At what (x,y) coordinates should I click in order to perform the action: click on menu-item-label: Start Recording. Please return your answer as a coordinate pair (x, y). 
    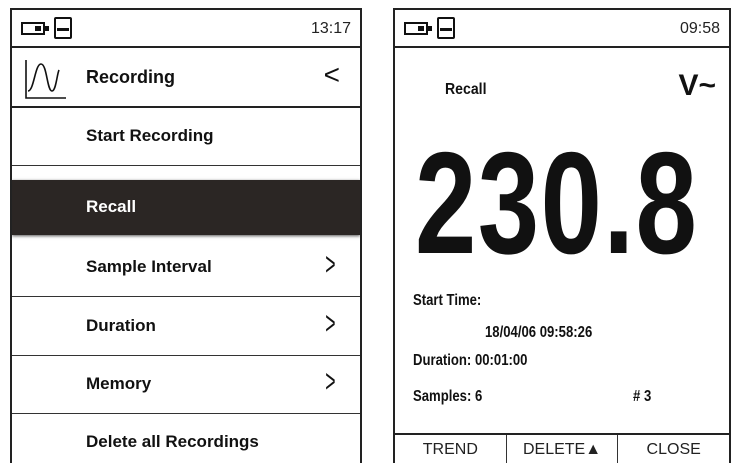
    Looking at the image, I should click on (150, 135).